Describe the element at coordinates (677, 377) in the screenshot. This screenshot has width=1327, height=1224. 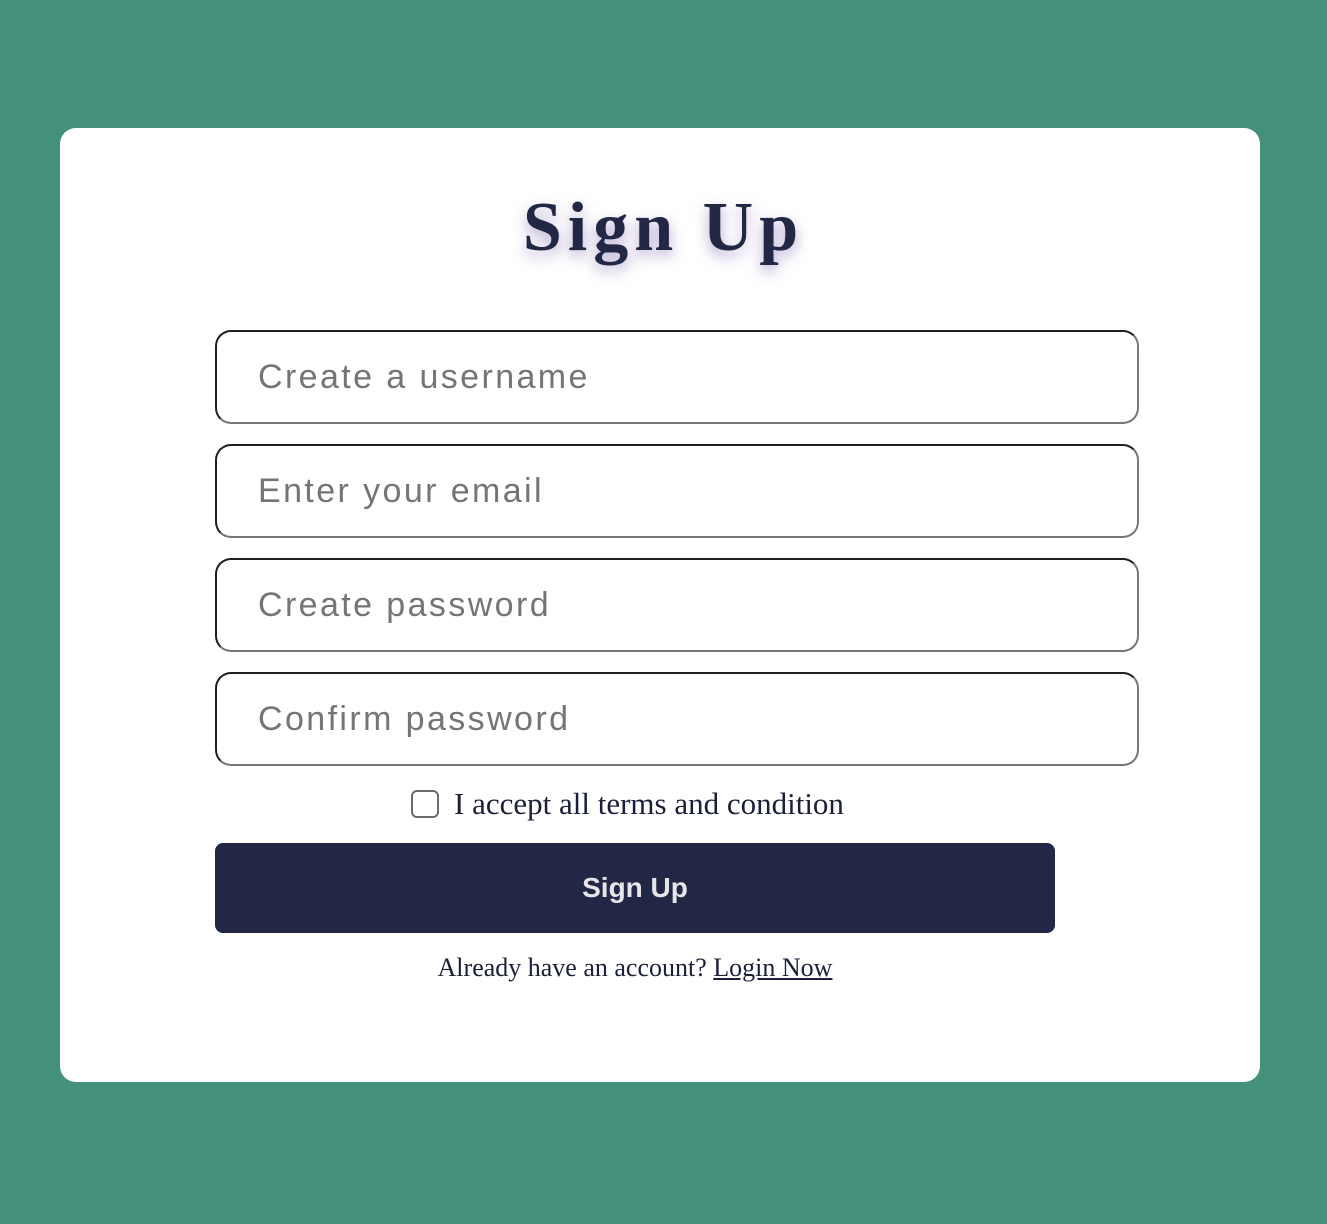
I see `username-input` at that location.